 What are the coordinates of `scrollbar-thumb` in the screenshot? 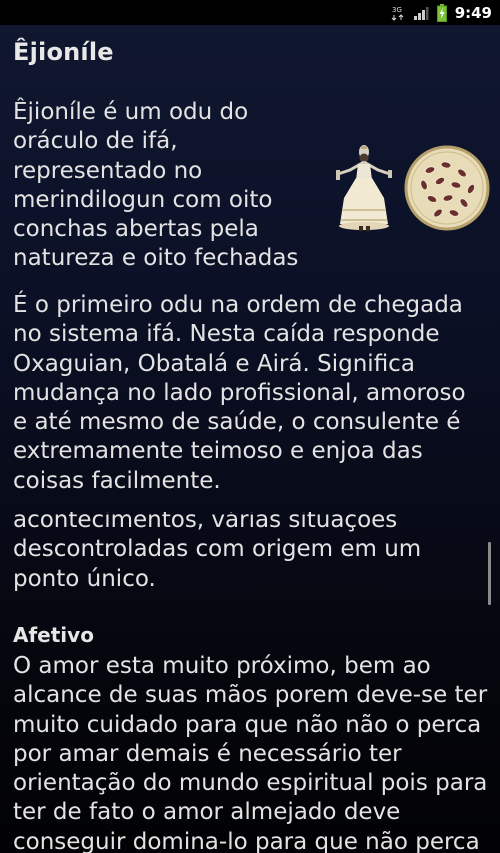 It's located at (489, 573).